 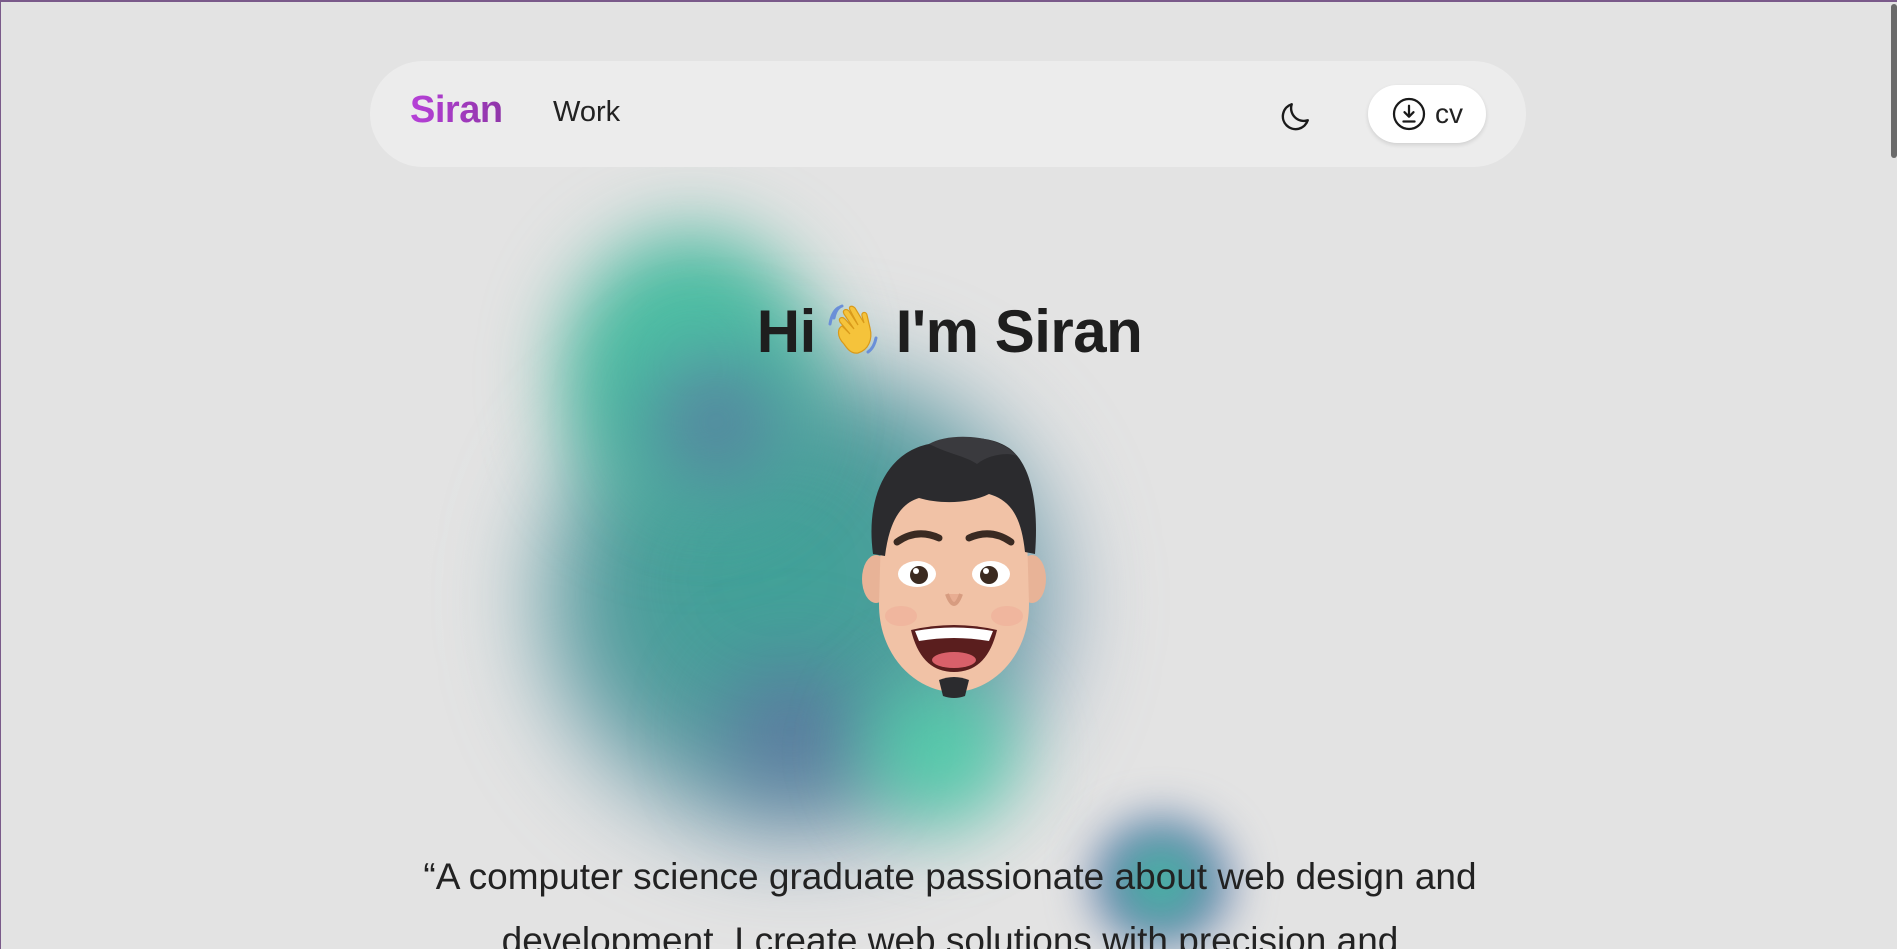 What do you see at coordinates (954, 566) in the screenshot?
I see `memoji-avatar-icon` at bounding box center [954, 566].